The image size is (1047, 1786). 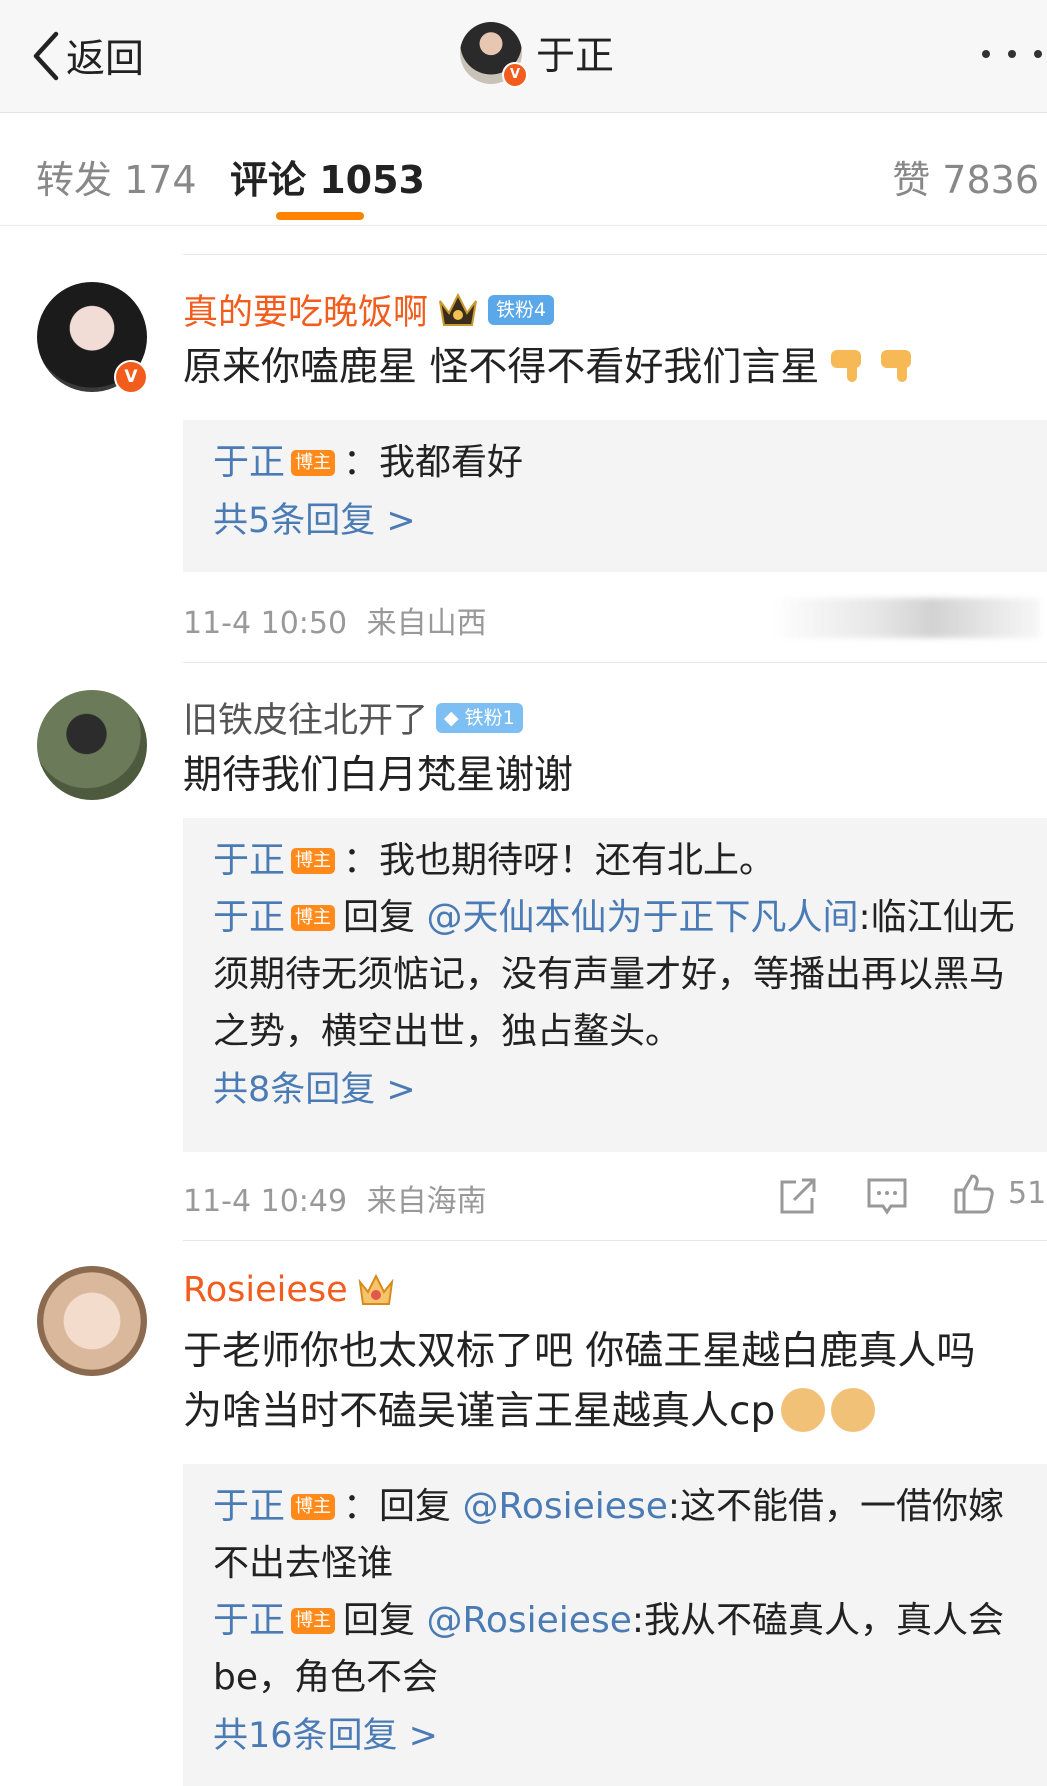 What do you see at coordinates (501, 367) in the screenshot?
I see `comment-body: 原来你嗑鹿星 怪不得不看好我们言星` at bounding box center [501, 367].